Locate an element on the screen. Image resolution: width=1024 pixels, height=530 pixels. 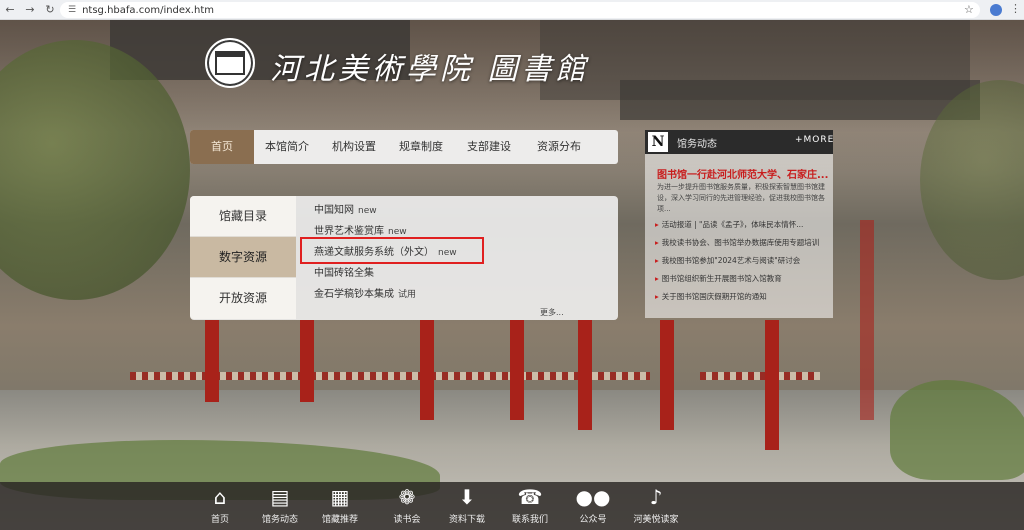
nav-item-regulations: 规章制度 is located at coordinates (421, 147).